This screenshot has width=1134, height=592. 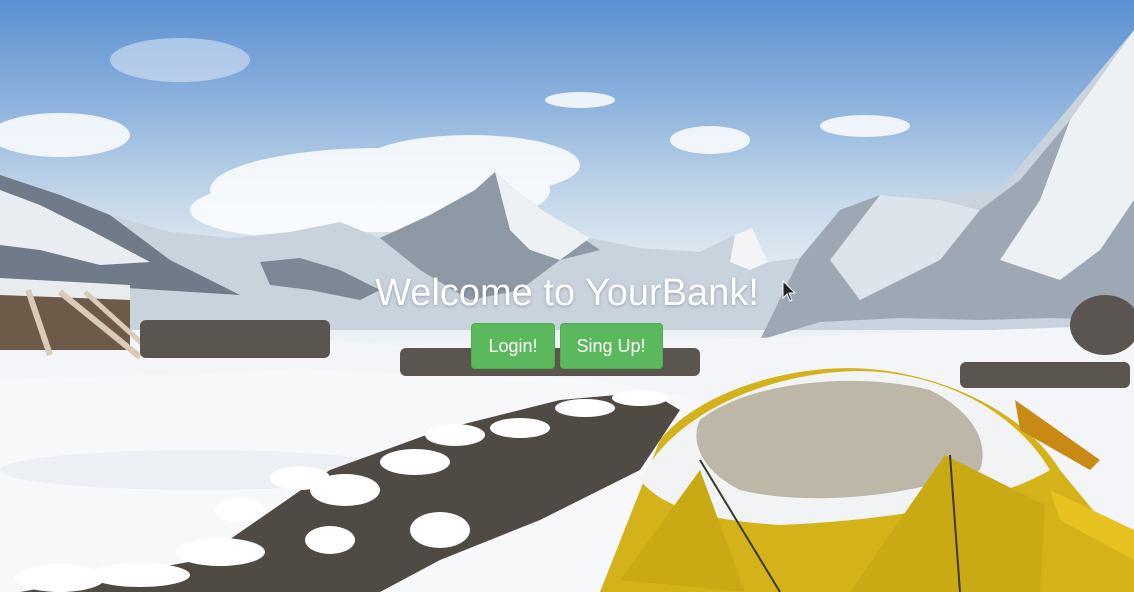 I want to click on mouse-cursor-icon, so click(x=789, y=291).